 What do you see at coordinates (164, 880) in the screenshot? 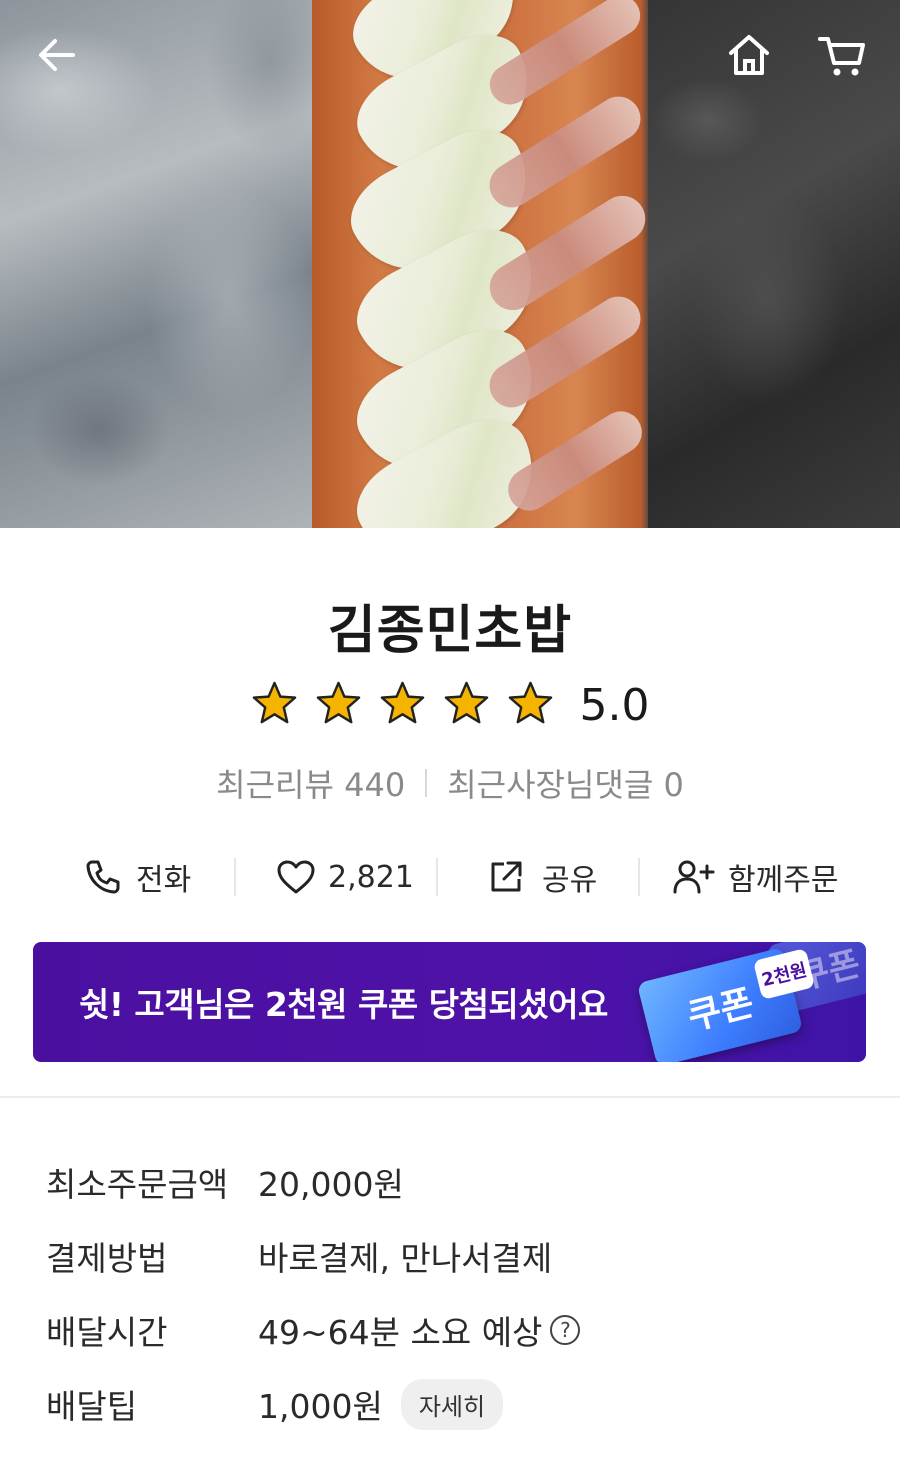
I see `call-label: 전화` at bounding box center [164, 880].